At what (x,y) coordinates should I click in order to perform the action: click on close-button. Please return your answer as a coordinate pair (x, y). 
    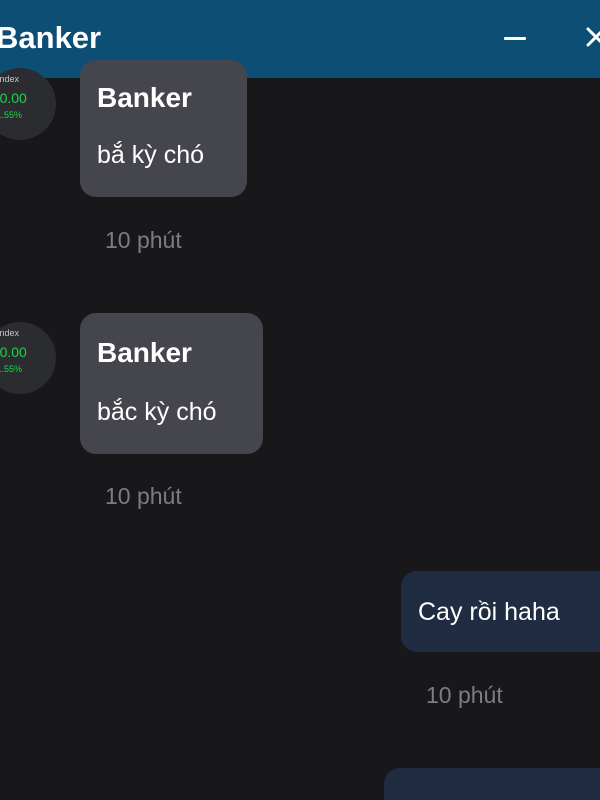
    Looking at the image, I should click on (590, 37).